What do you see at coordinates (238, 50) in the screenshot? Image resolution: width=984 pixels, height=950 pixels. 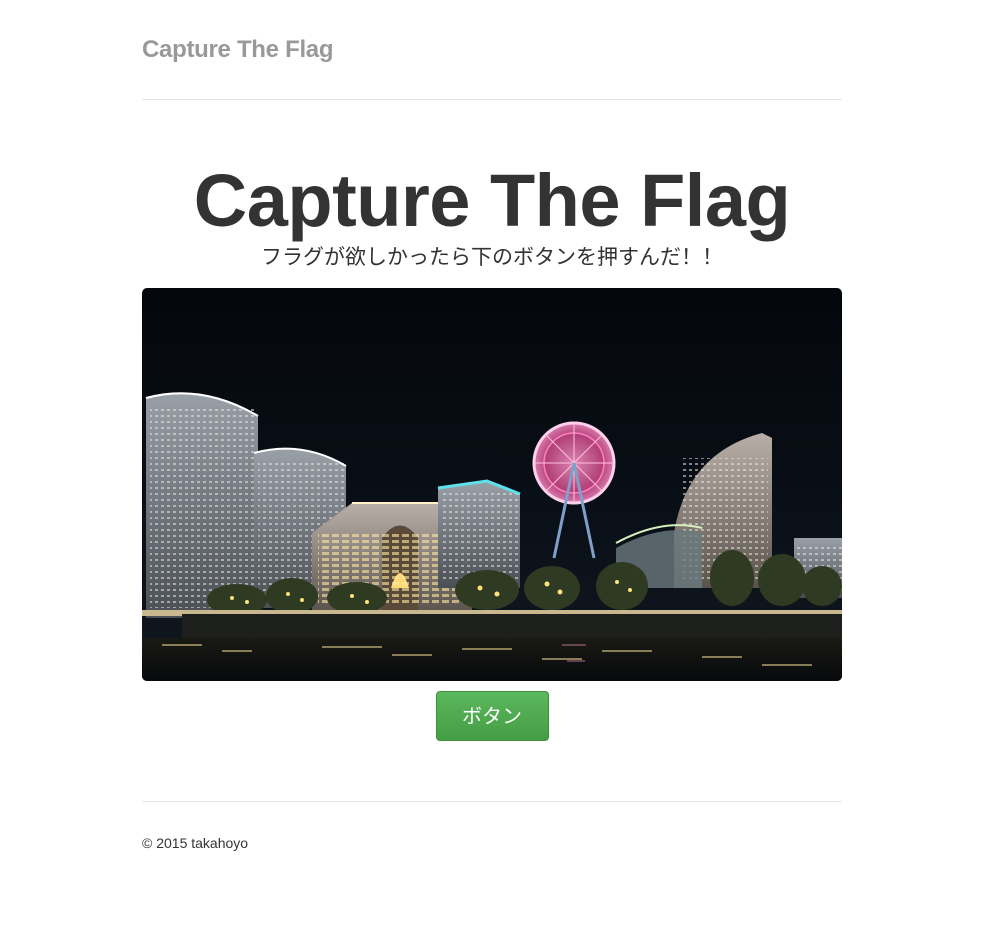 I see `brand-title: Capture The Flag` at bounding box center [238, 50].